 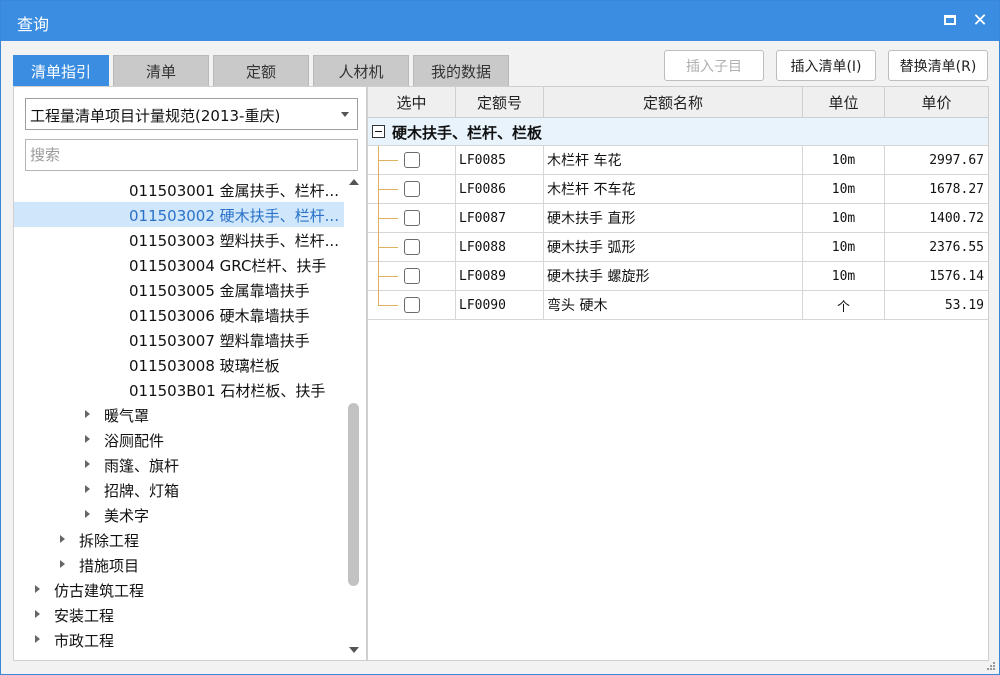 I want to click on tree-item: 招牌、灯箱, so click(x=179, y=489).